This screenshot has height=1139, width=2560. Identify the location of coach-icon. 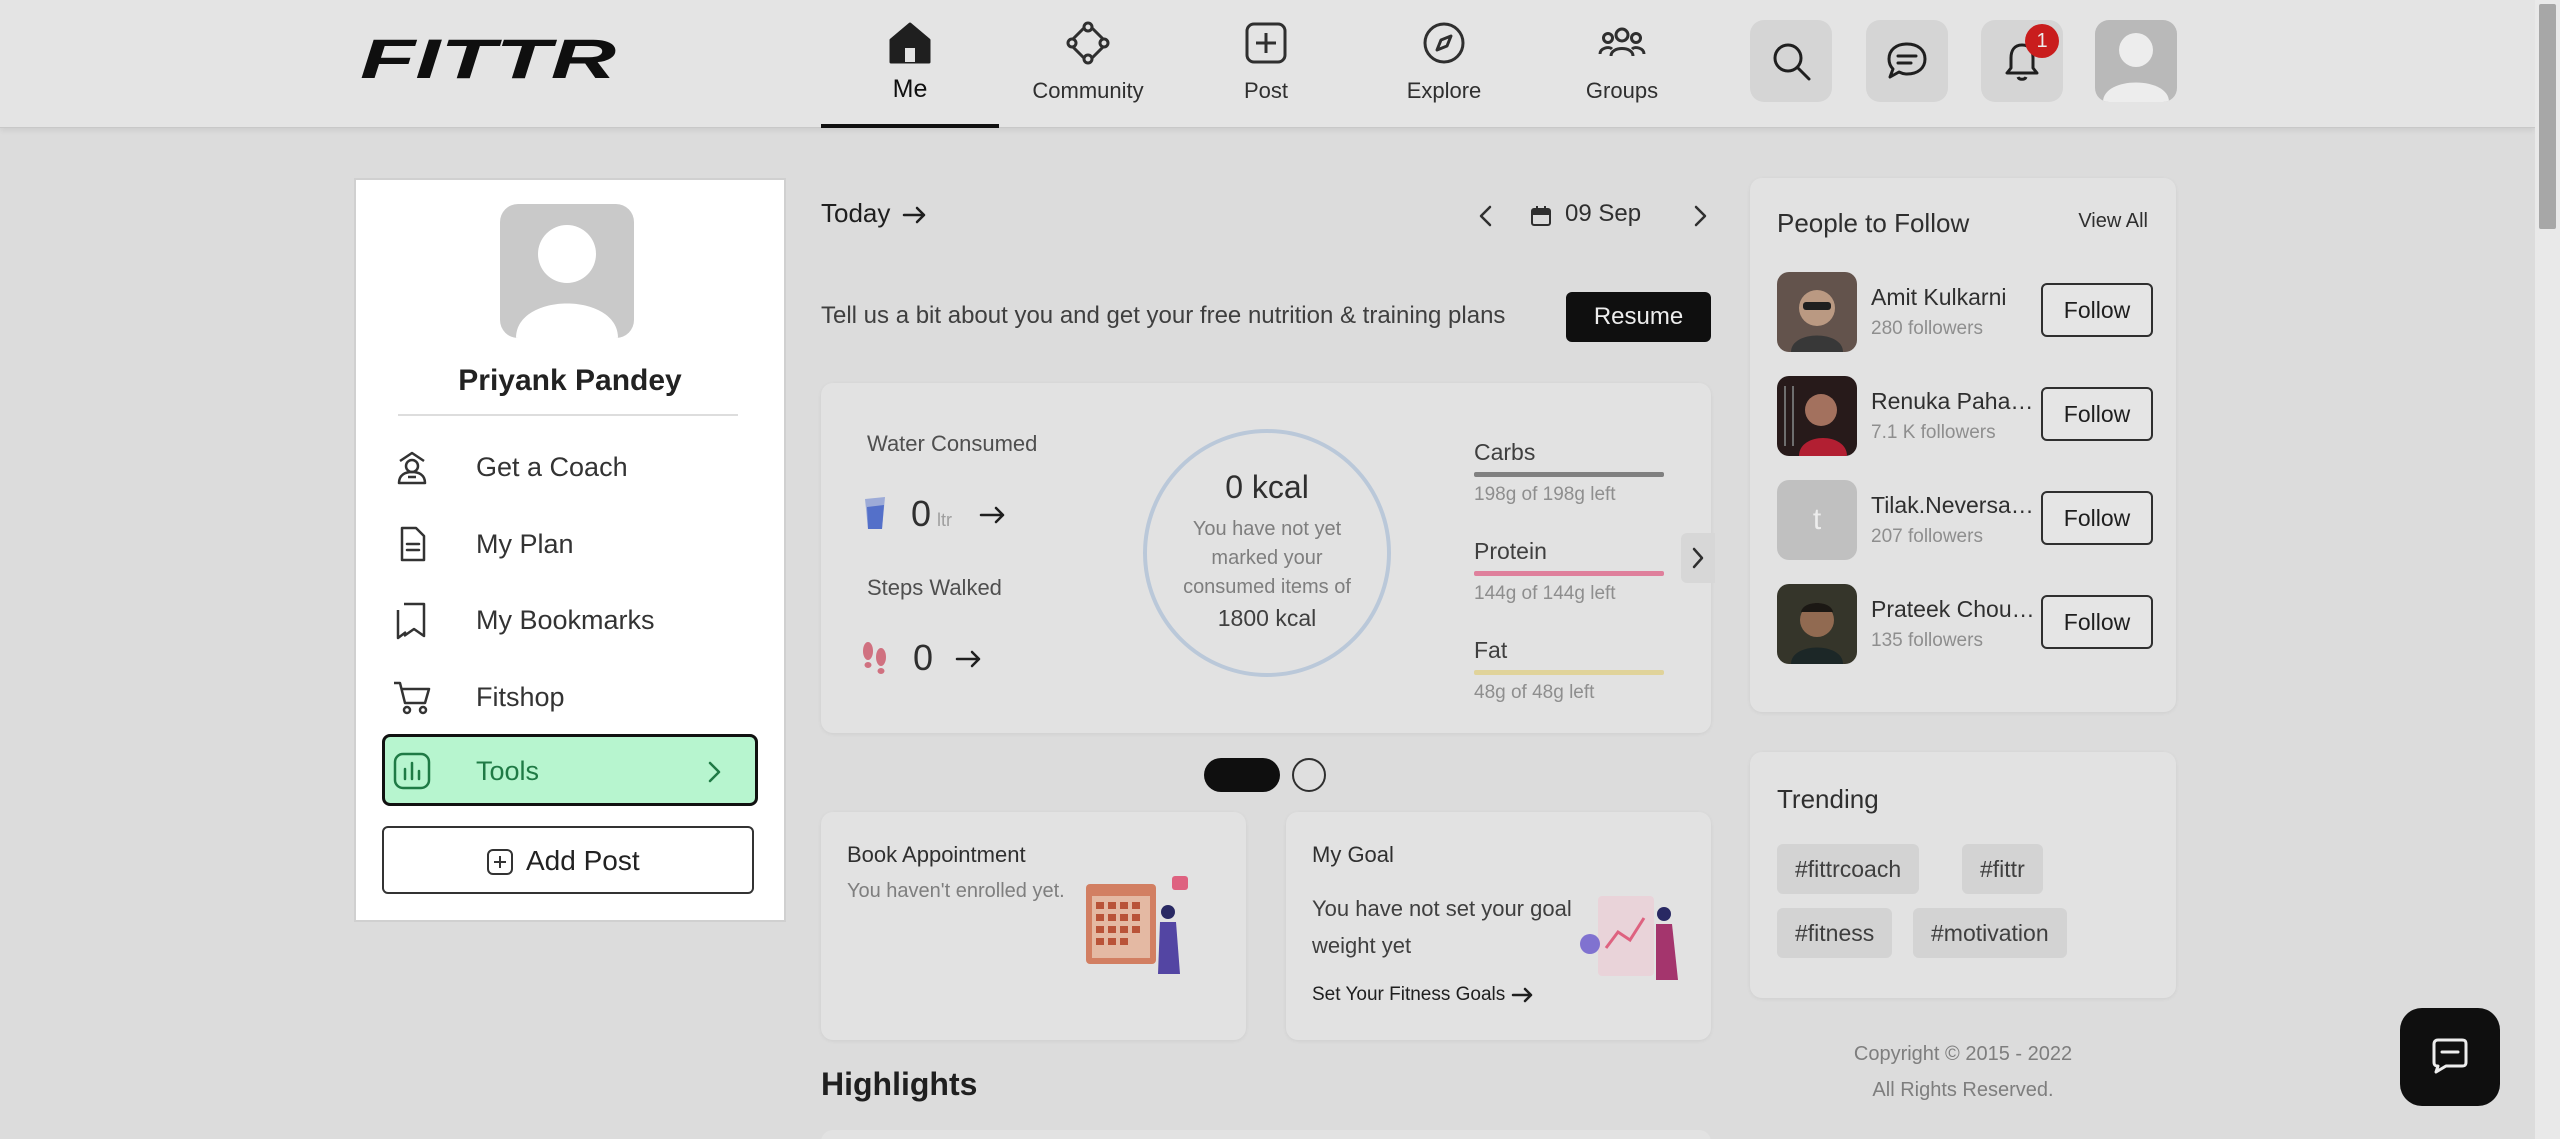
(412, 468).